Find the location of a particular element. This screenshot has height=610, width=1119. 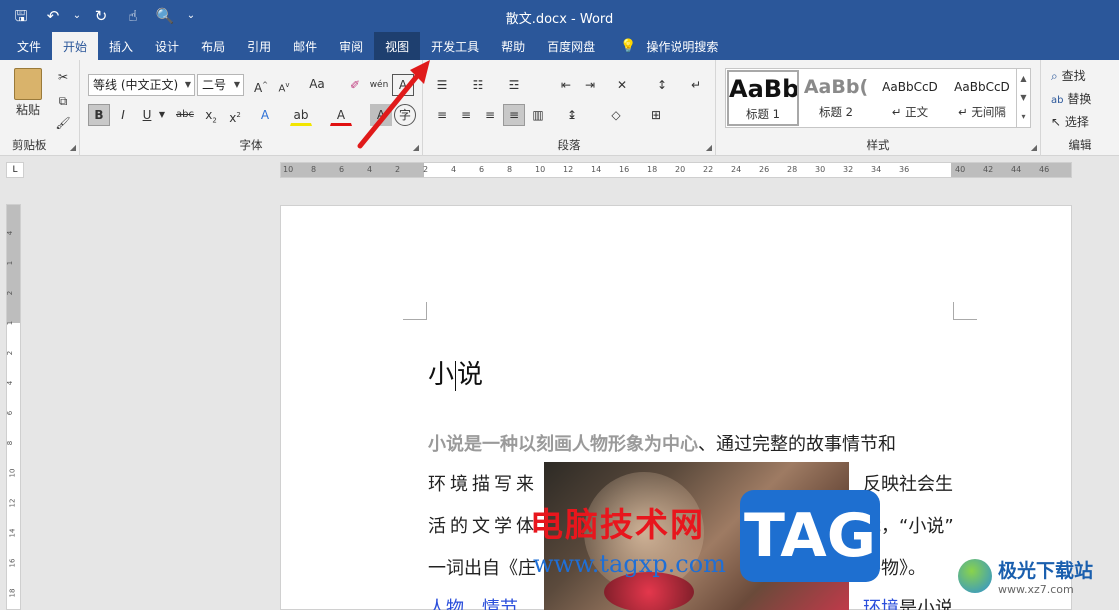

hyperlink: 人物 is located at coordinates (446, 604).